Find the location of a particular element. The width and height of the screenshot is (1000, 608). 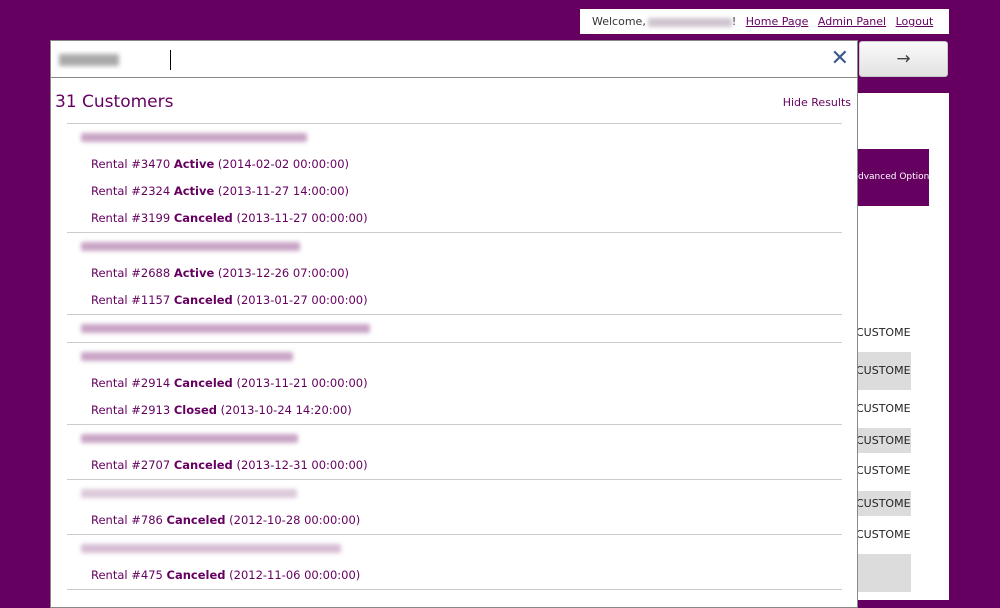

user-name-redacted is located at coordinates (689, 22).